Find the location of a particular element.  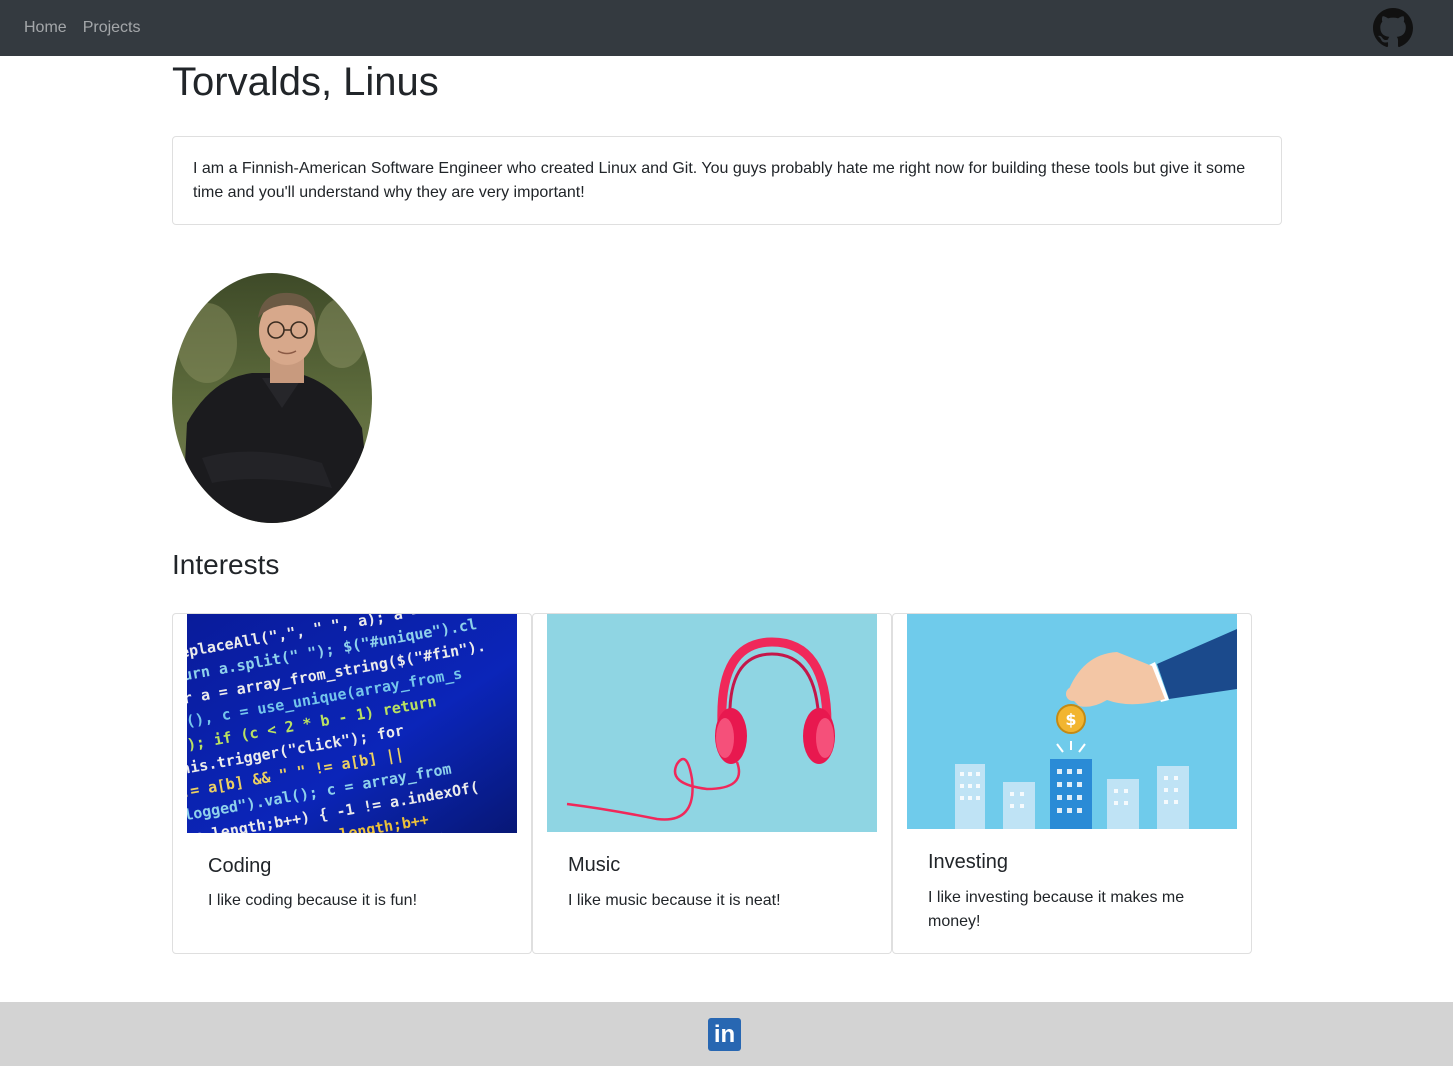

footer: in is located at coordinates (726, 1034).